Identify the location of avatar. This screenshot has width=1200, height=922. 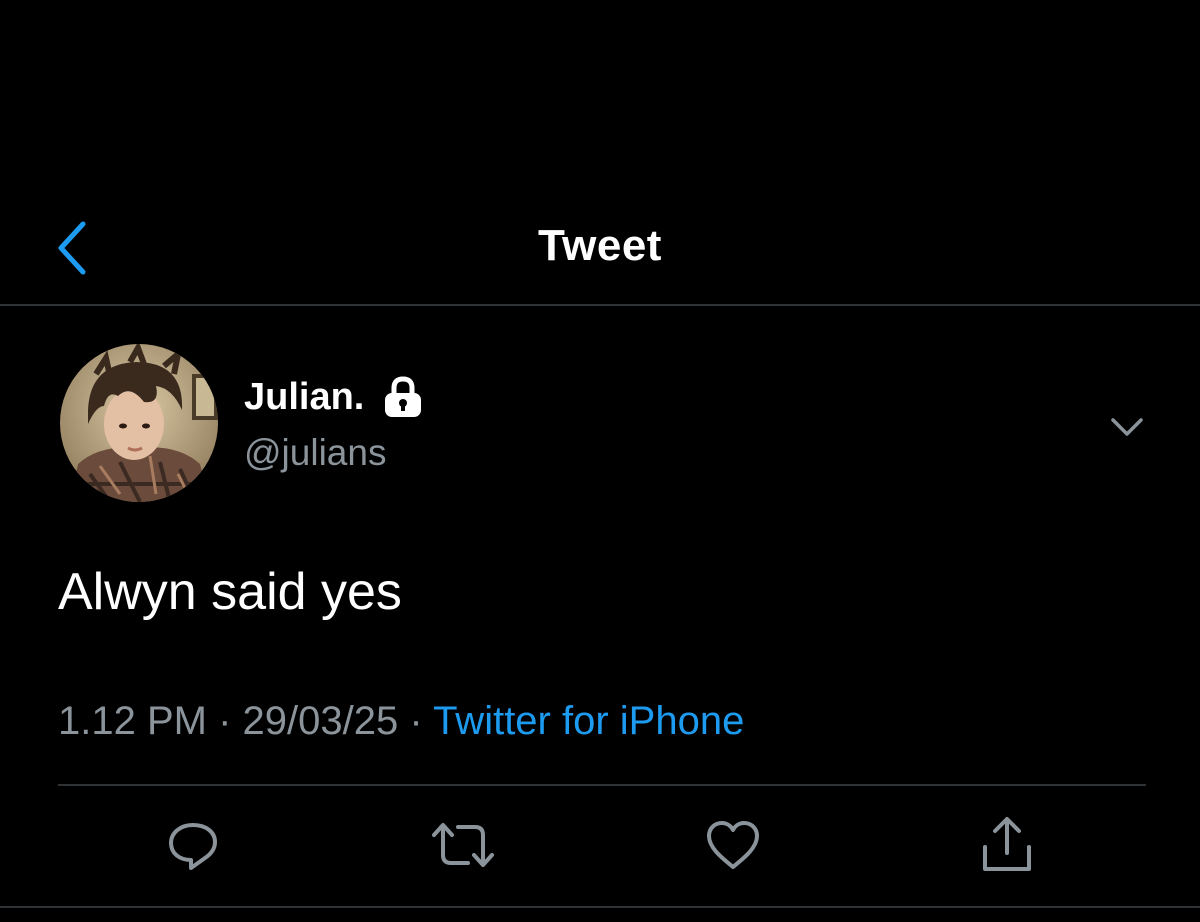
(139, 423).